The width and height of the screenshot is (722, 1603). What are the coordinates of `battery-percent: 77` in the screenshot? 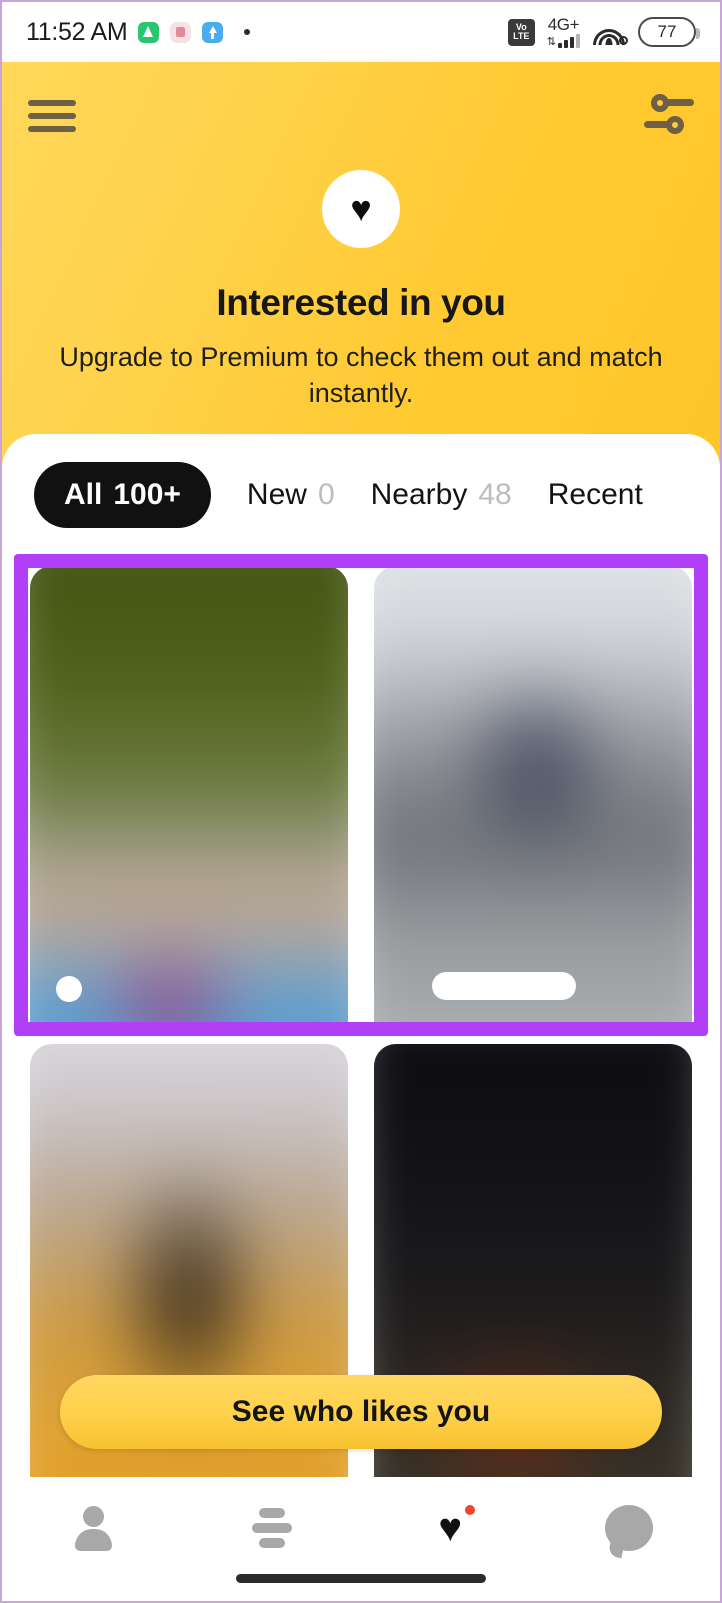 It's located at (667, 31).